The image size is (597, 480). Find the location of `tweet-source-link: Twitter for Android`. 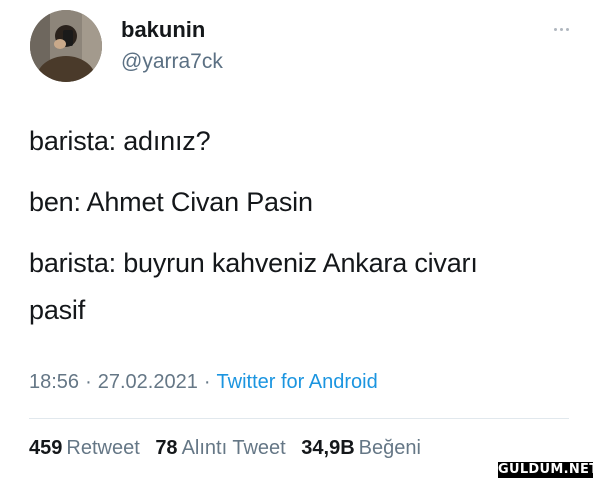

tweet-source-link: Twitter for Android is located at coordinates (297, 382).